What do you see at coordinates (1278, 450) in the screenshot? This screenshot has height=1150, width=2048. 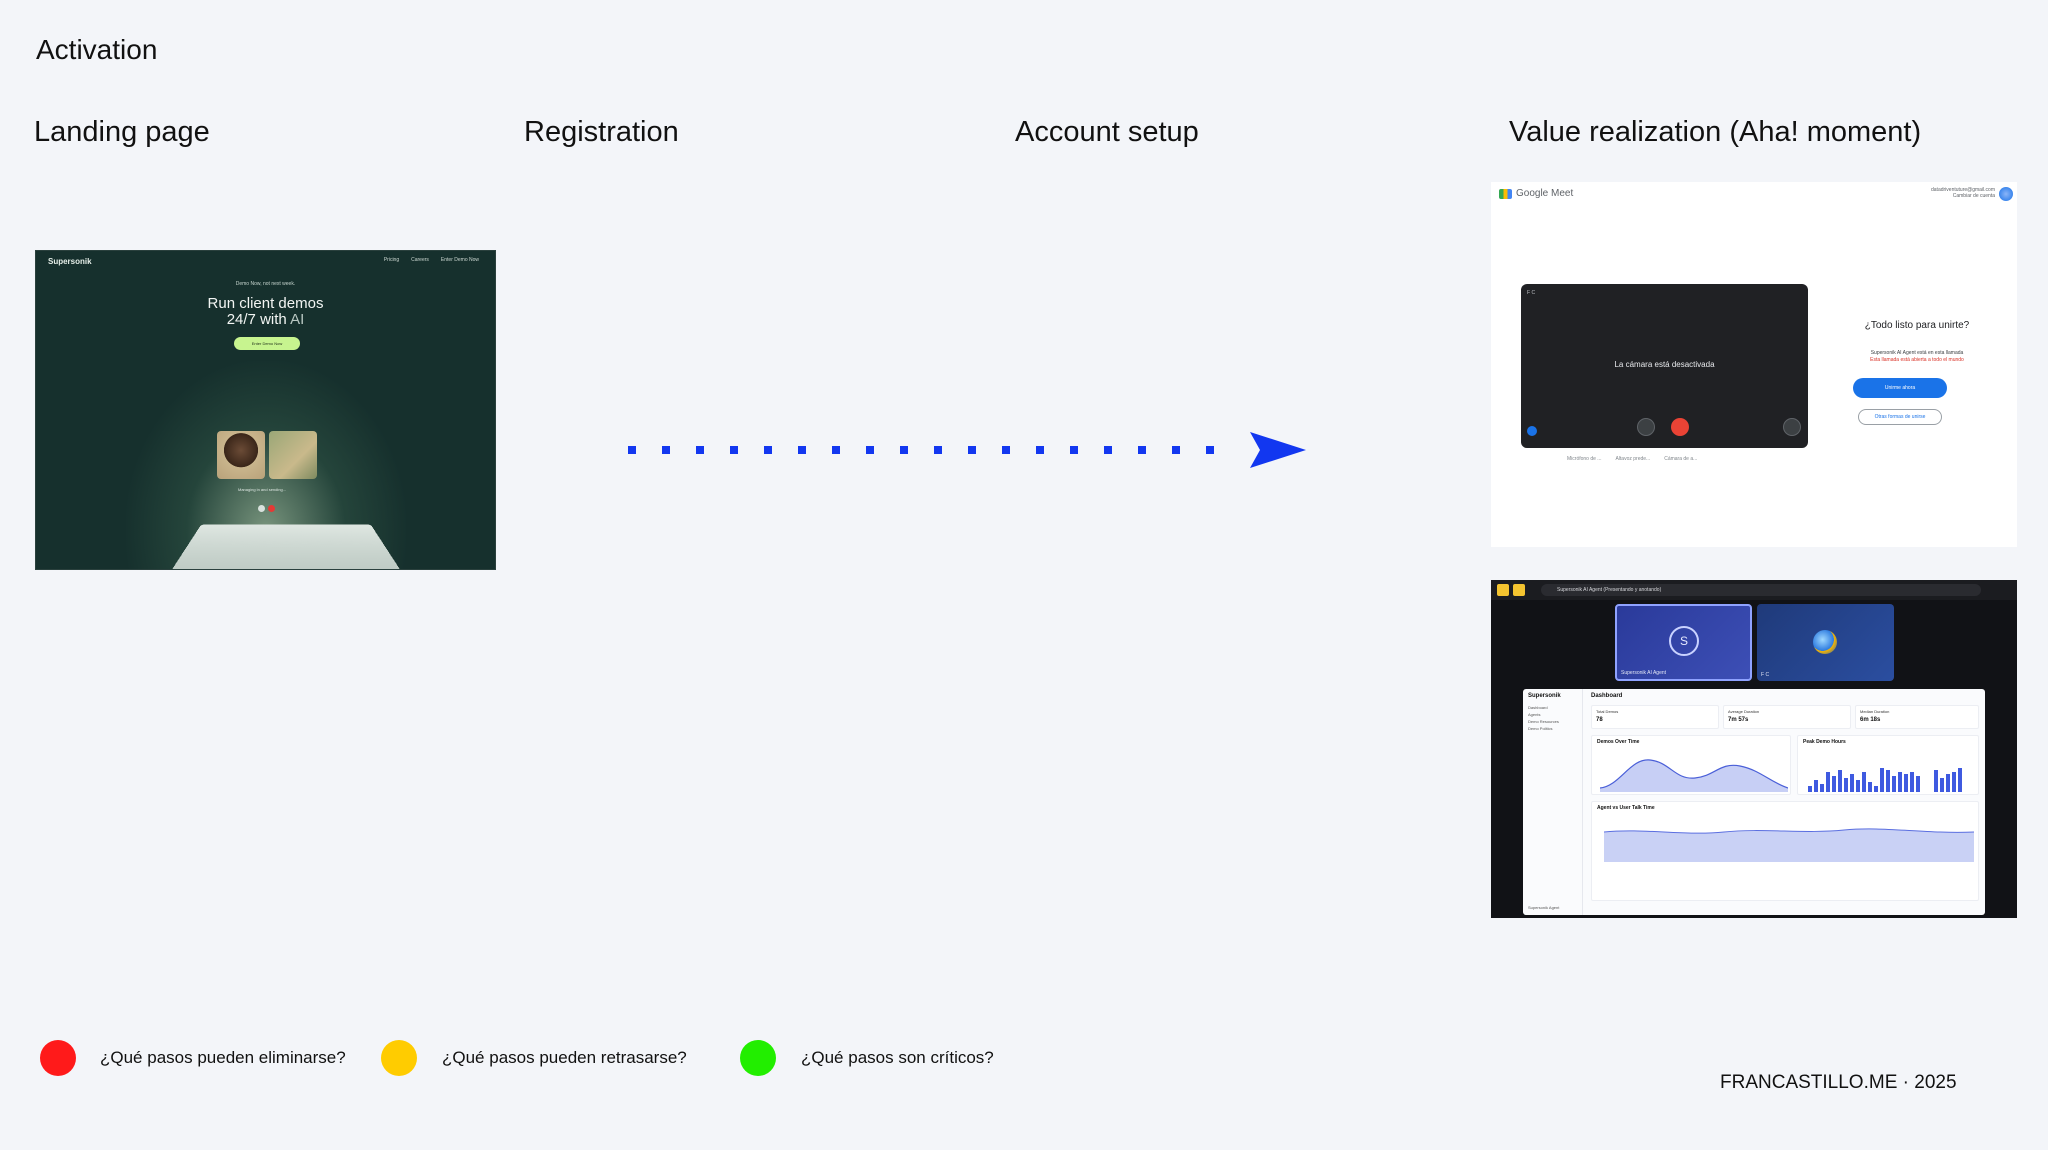 I see `flow-arrow-head` at bounding box center [1278, 450].